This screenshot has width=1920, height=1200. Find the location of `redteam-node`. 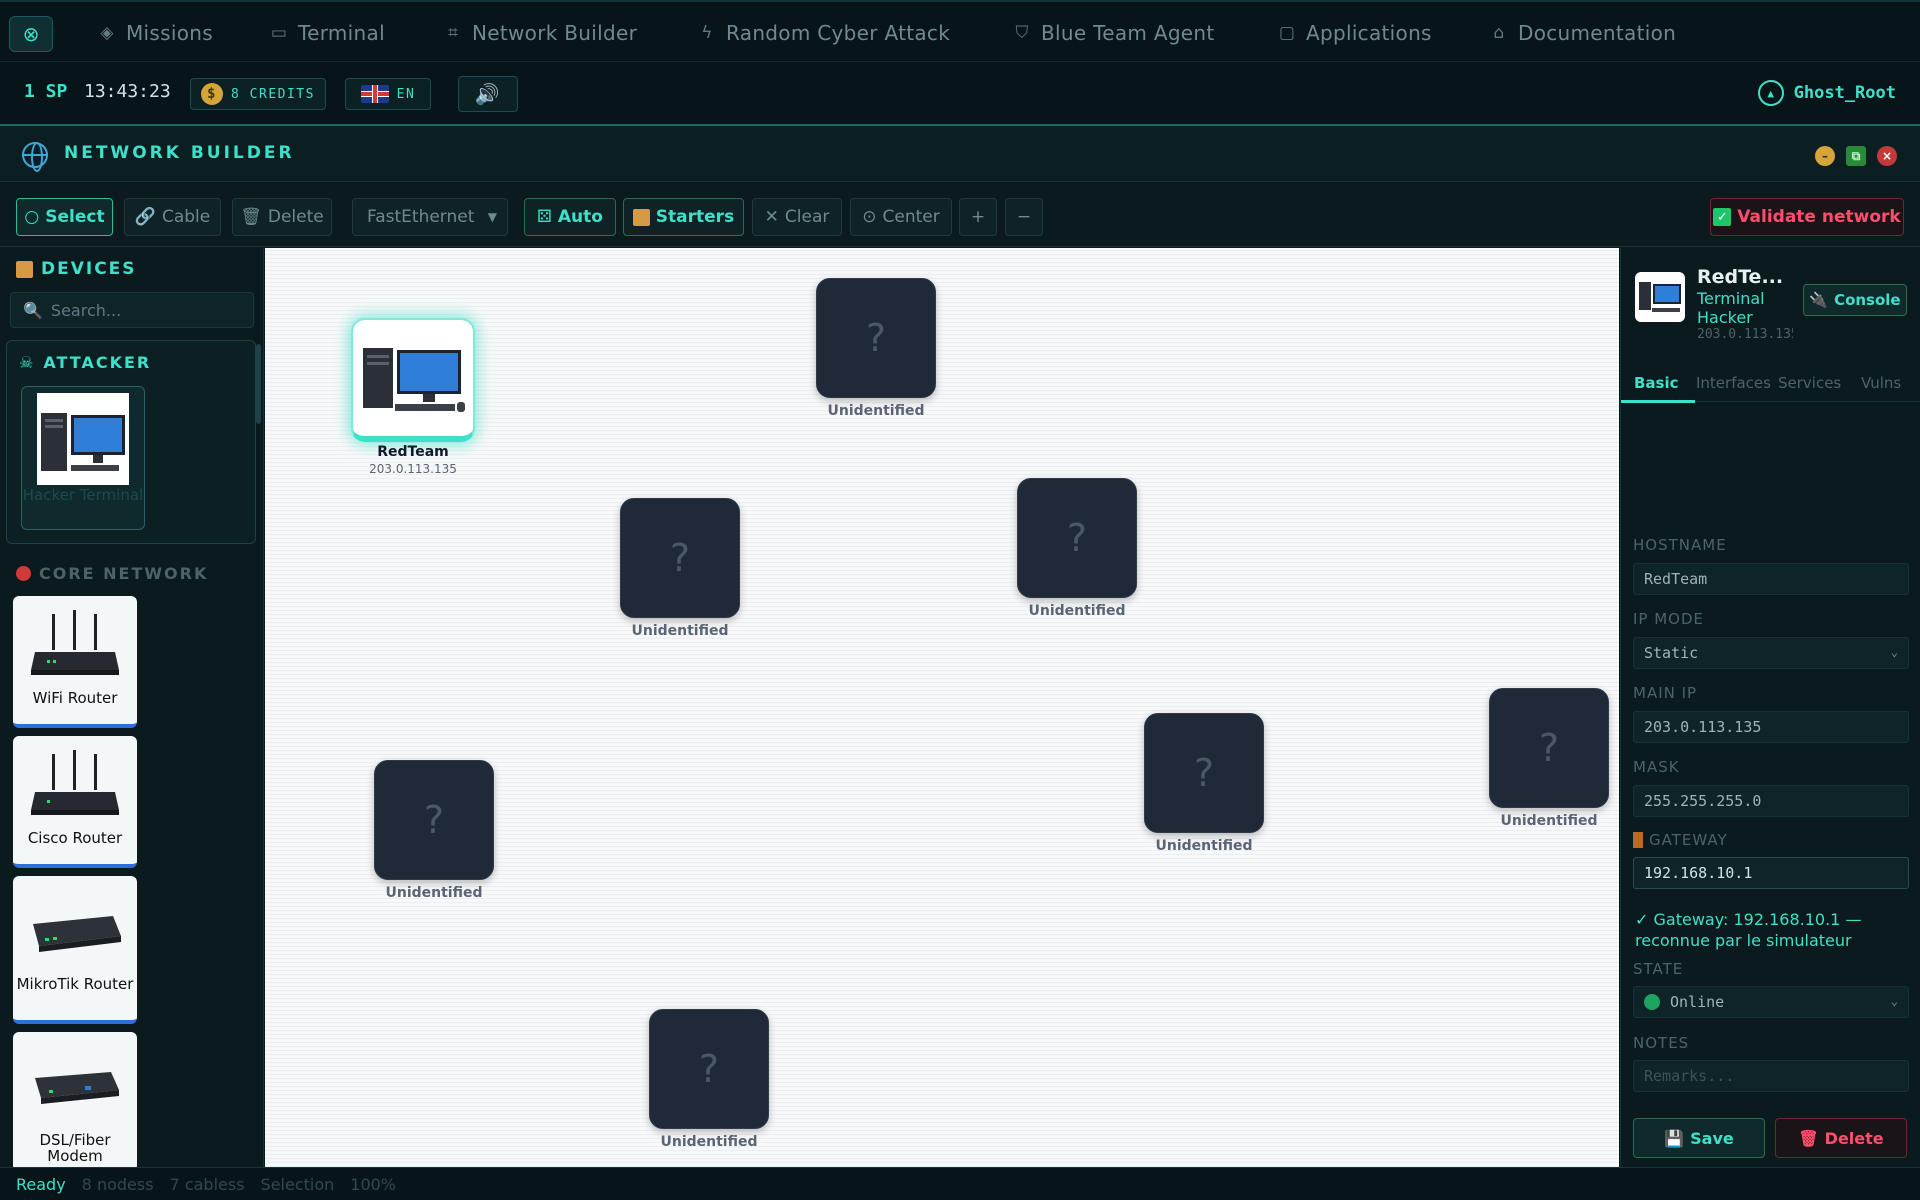

redteam-node is located at coordinates (413, 380).